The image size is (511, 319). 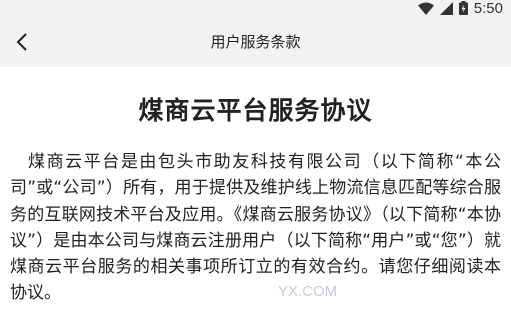 I want to click on status-icons: 5:50, so click(x=460, y=9).